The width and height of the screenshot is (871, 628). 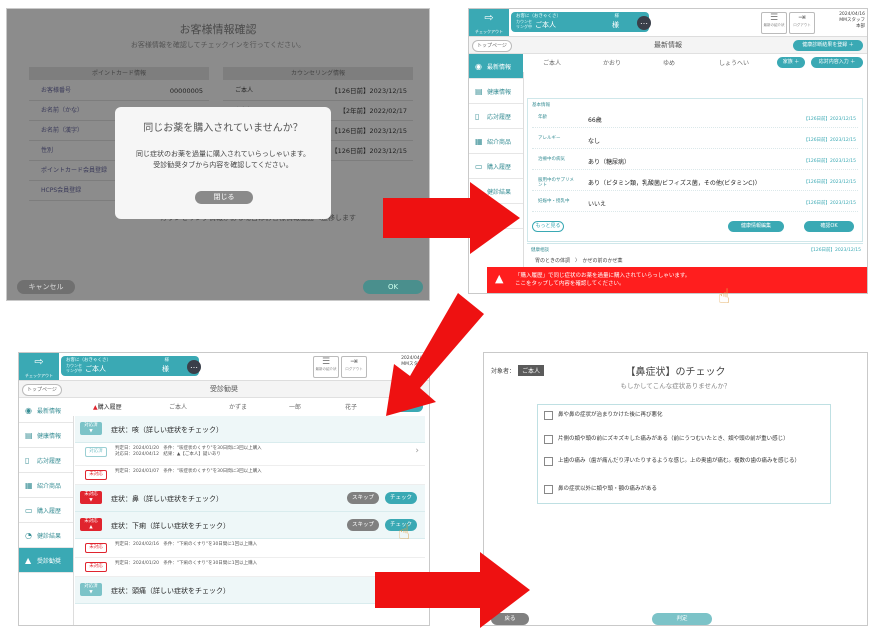 I want to click on arrow-right-bottom, so click(x=452, y=590).